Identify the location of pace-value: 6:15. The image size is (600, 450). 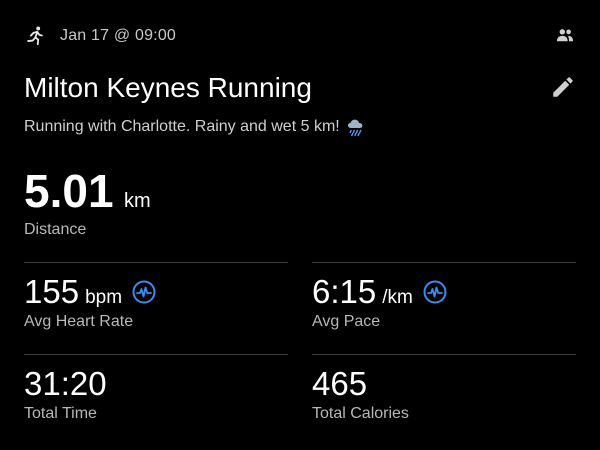
(344, 291).